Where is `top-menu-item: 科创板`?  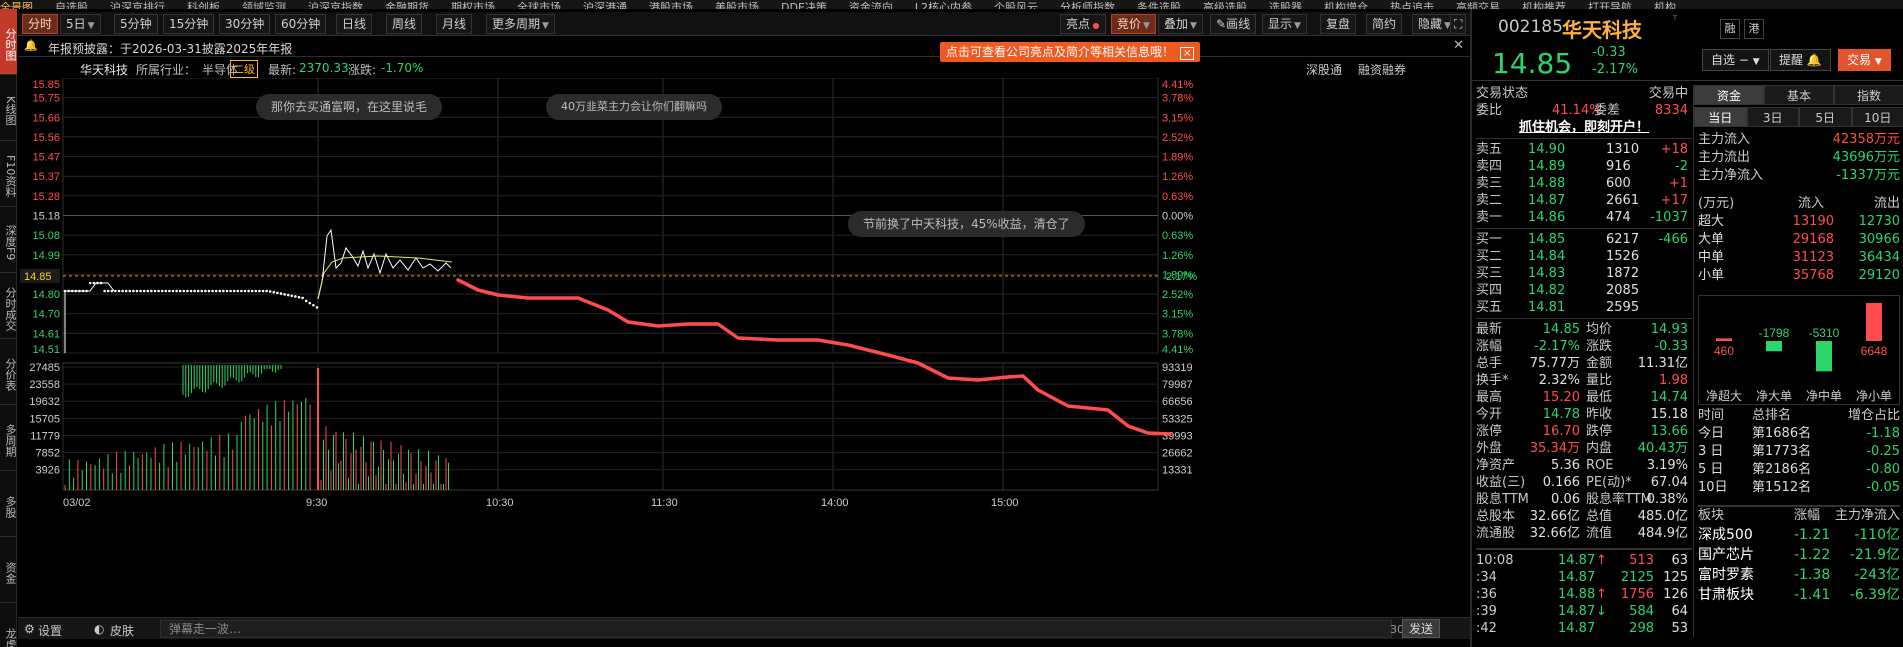
top-menu-item: 科创板 is located at coordinates (203, 5).